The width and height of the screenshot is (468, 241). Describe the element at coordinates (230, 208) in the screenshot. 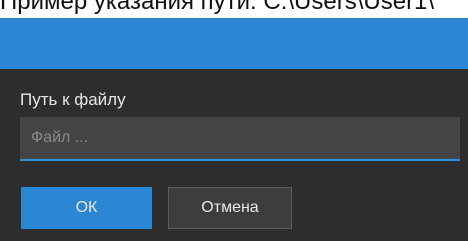

I see `cancel-button: Отмена` at that location.